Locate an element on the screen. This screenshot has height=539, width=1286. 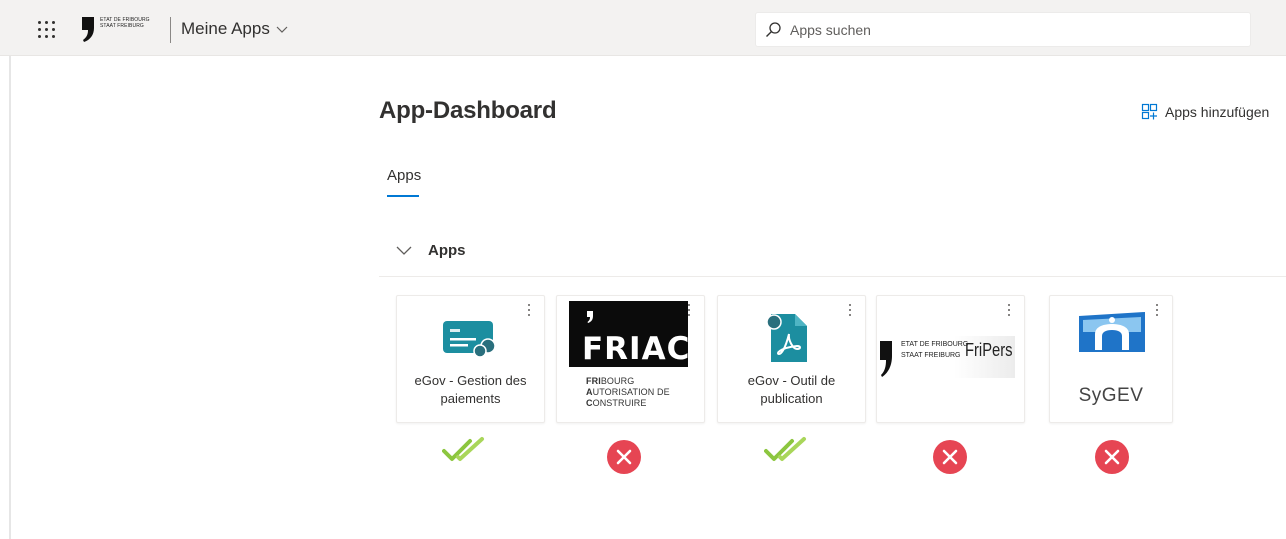
section-title: Apps is located at coordinates (447, 250).